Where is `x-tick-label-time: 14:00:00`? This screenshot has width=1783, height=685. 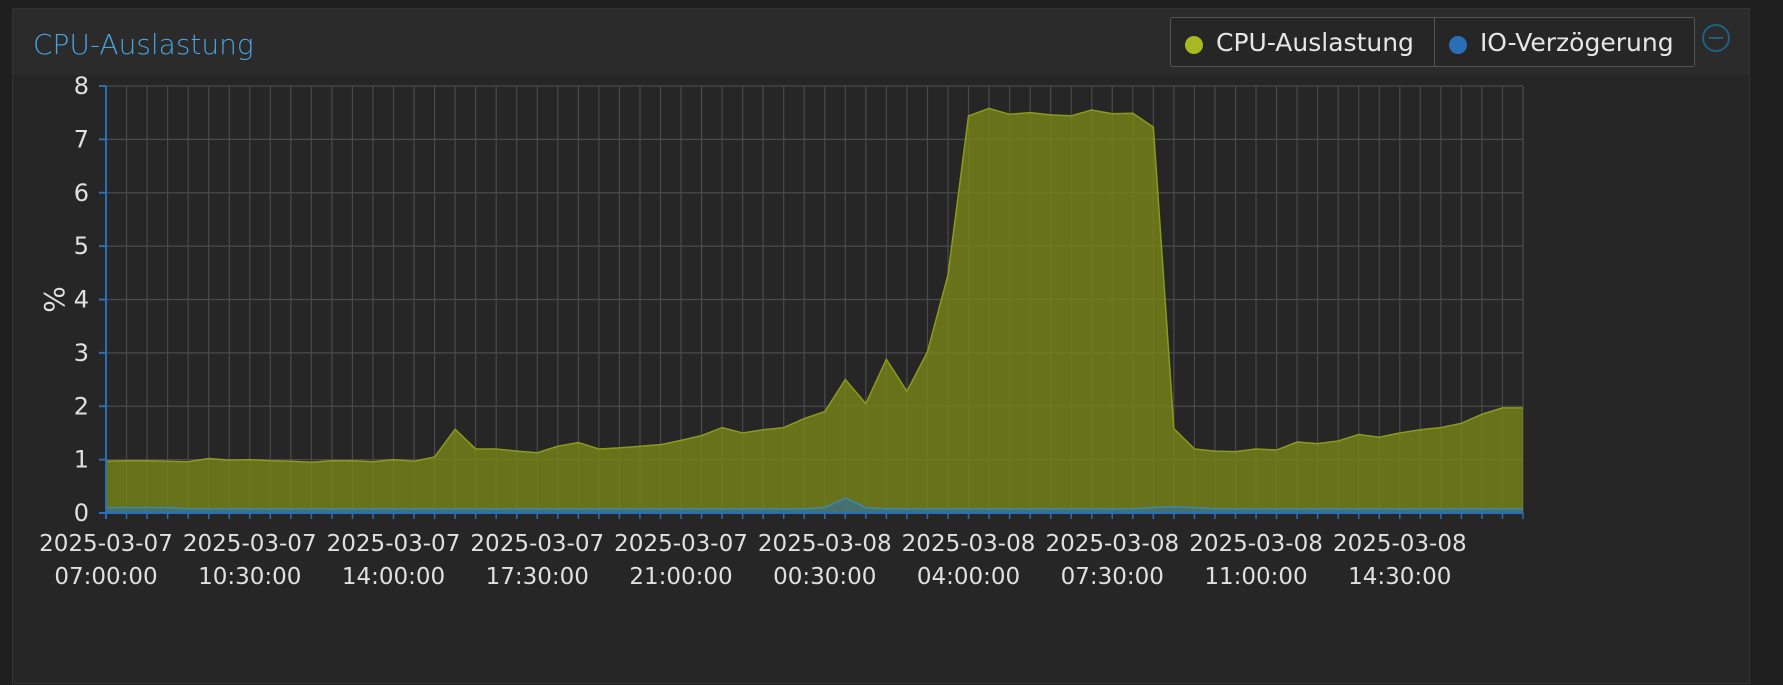
x-tick-label-time: 14:00:00 is located at coordinates (393, 577).